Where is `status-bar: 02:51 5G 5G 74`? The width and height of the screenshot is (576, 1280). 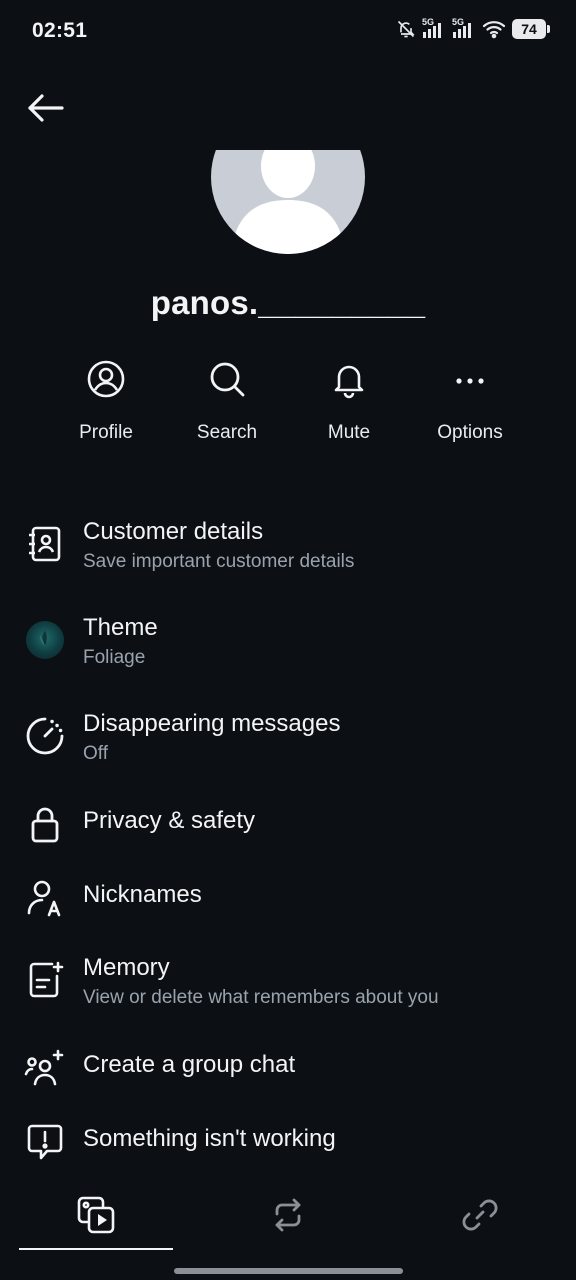
status-bar: 02:51 5G 5G 74 is located at coordinates (288, 32).